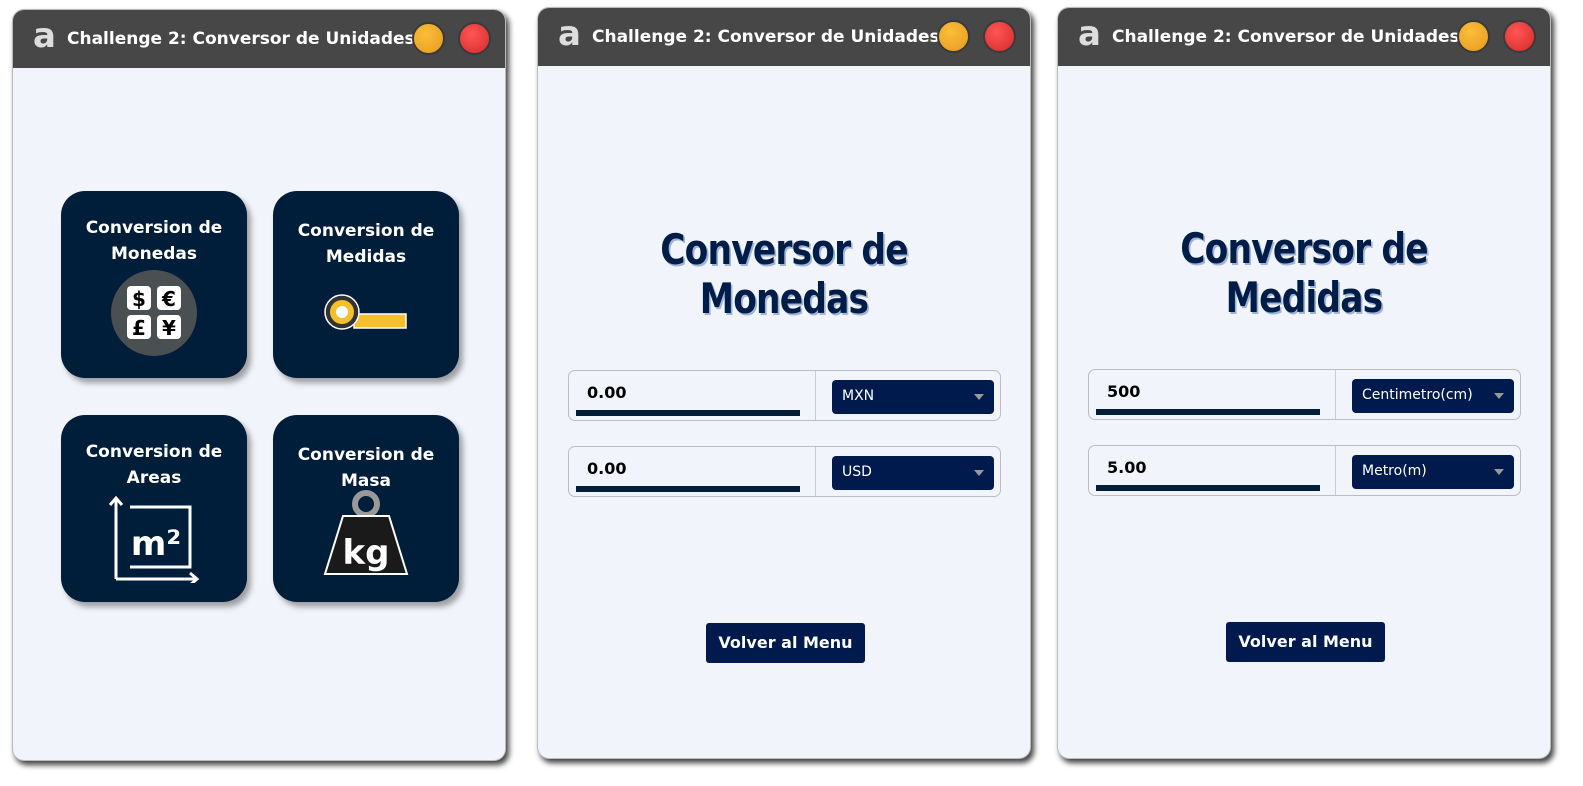 This screenshot has width=1583, height=786. I want to click on length-field-from: 500 Centimetro(cm), so click(1304, 394).